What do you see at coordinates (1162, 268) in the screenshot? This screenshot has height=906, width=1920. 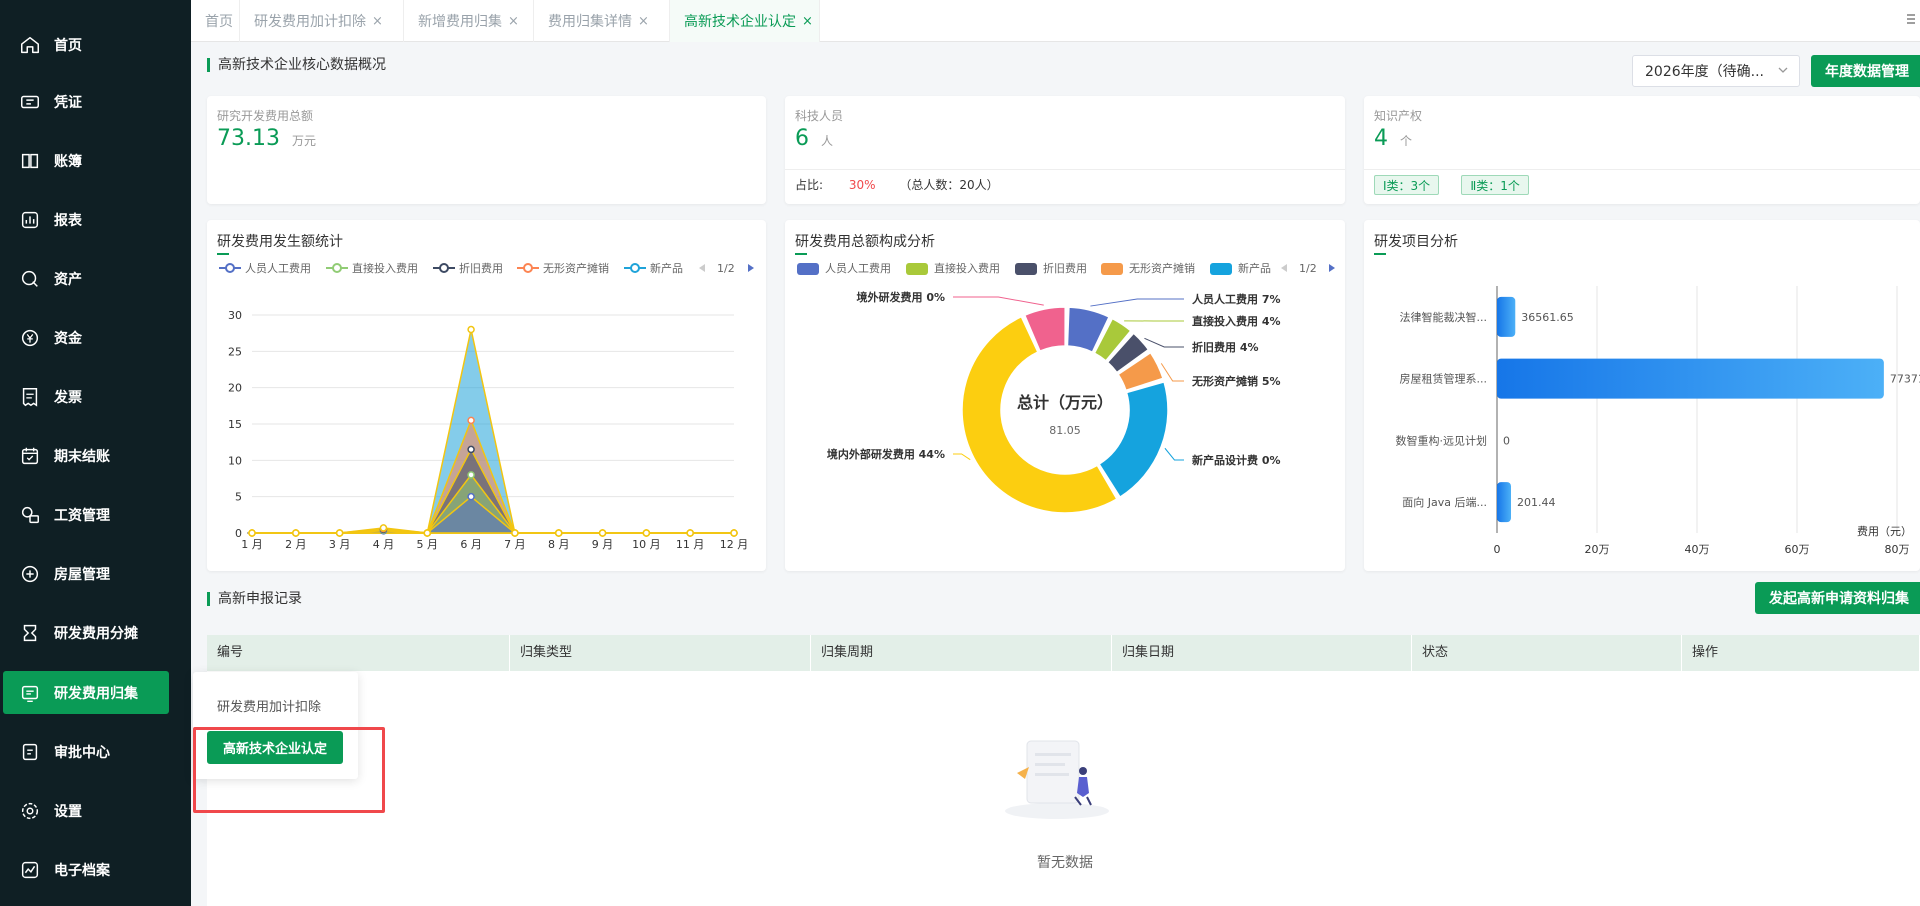 I see `legend-label: 无形资产摊销` at bounding box center [1162, 268].